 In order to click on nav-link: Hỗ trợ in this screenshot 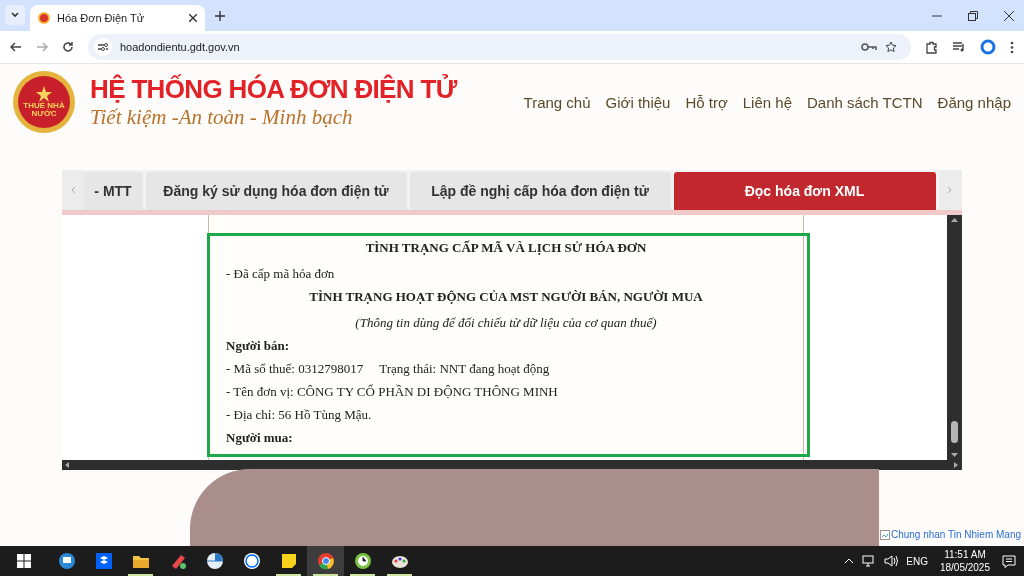, I will do `click(706, 103)`.